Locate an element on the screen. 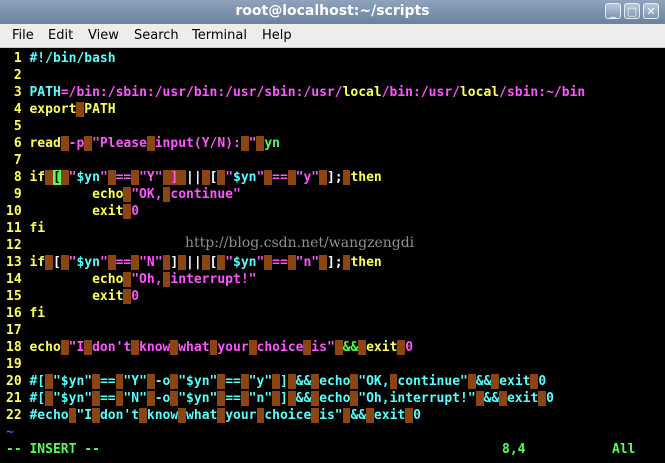 Image resolution: width=665 pixels, height=463 pixels. menu-search: Search is located at coordinates (156, 35).